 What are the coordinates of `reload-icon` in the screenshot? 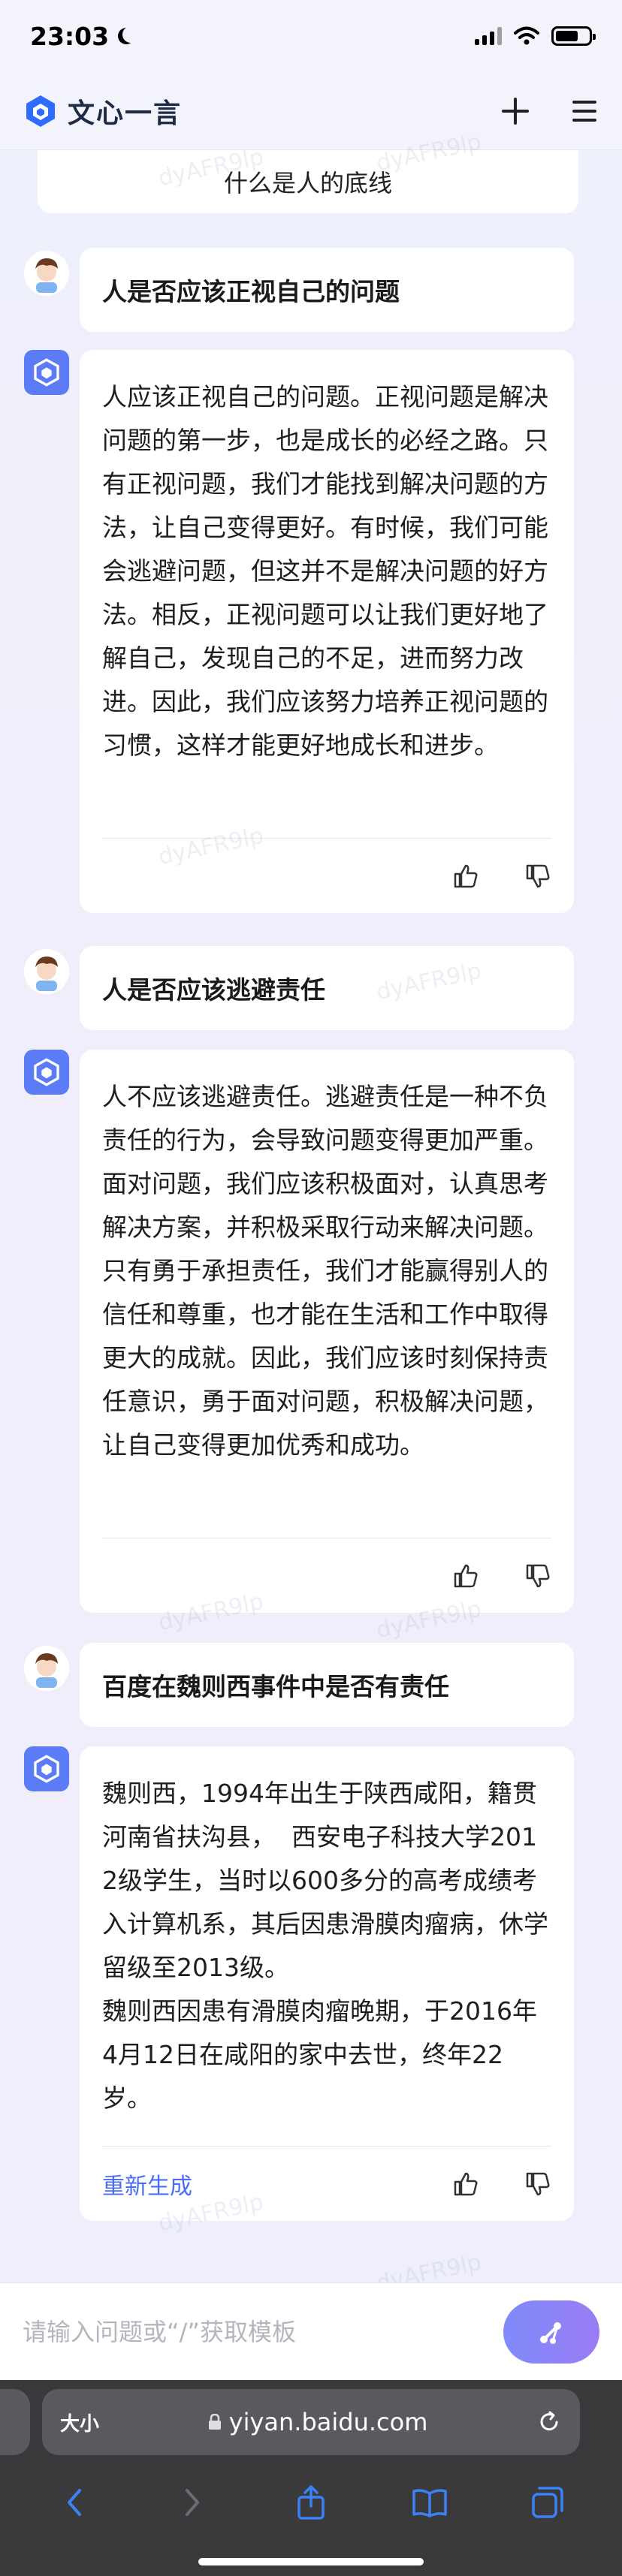 It's located at (549, 2422).